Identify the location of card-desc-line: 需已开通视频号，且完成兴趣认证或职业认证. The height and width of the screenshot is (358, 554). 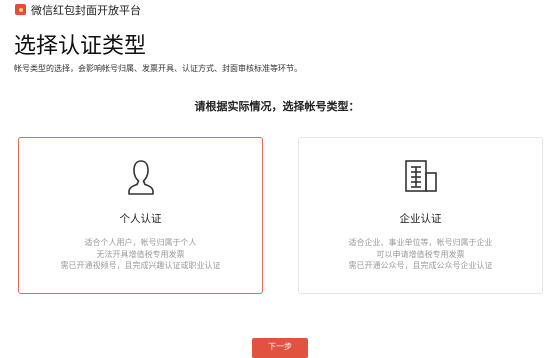
(140, 265).